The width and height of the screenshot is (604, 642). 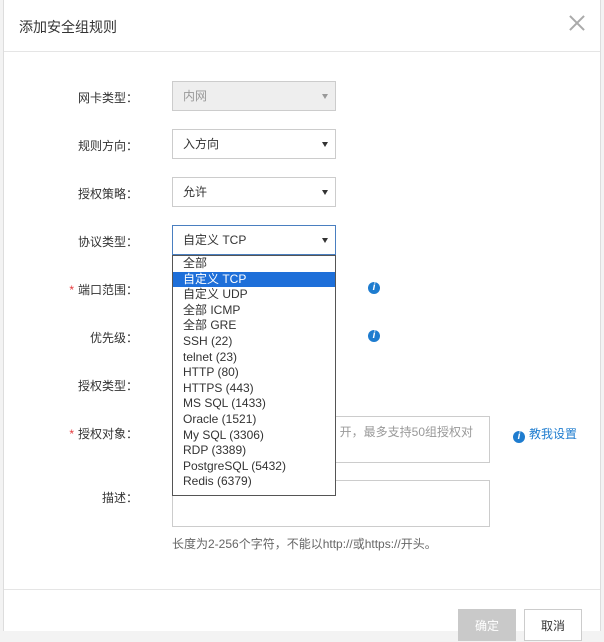 I want to click on protocol-option: SSH (22), so click(x=254, y=342).